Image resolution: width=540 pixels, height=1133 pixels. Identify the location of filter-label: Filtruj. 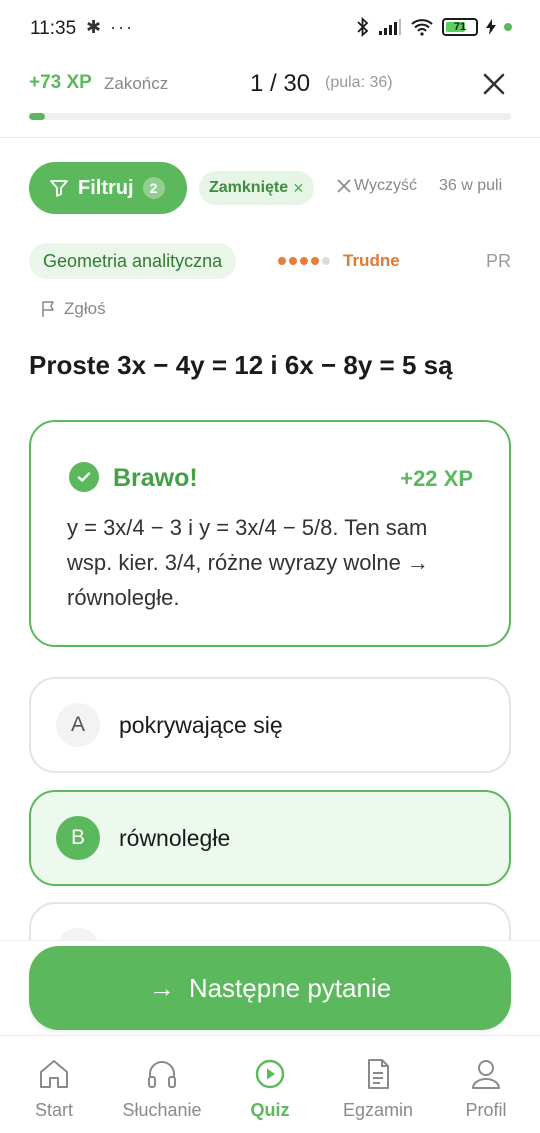
(106, 187).